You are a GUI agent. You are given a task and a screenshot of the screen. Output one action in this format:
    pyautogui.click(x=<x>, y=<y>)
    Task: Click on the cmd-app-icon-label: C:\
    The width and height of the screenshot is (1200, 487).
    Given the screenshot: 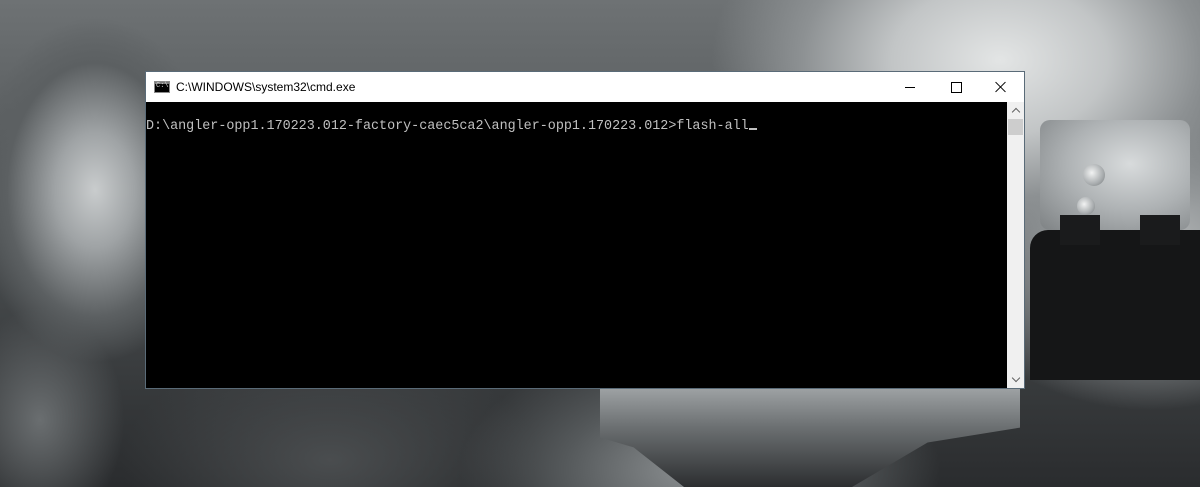 What is the action you would take?
    pyautogui.click(x=162, y=86)
    